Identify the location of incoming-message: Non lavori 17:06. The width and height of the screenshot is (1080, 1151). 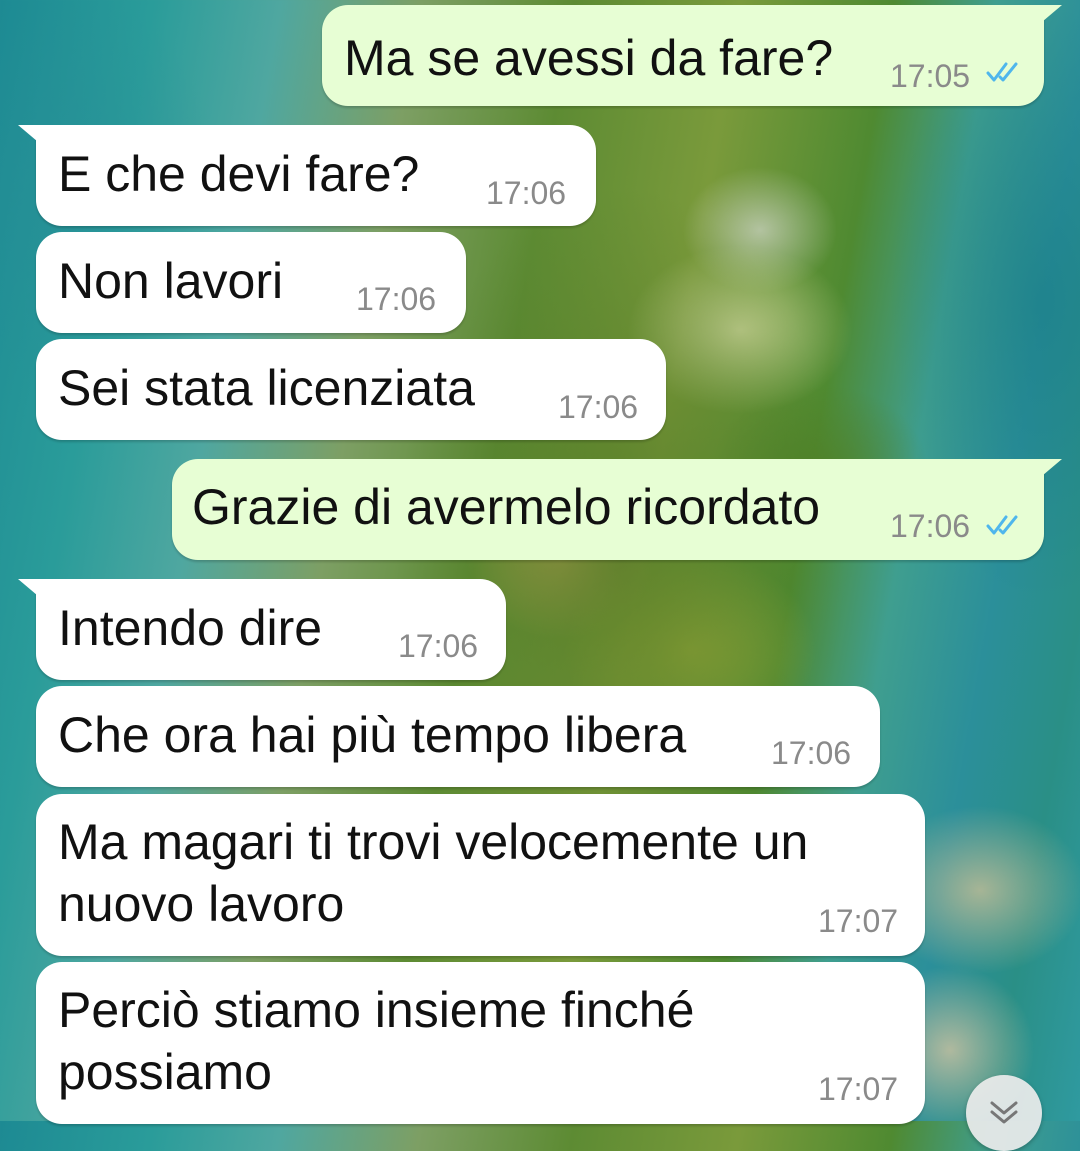
(251, 282).